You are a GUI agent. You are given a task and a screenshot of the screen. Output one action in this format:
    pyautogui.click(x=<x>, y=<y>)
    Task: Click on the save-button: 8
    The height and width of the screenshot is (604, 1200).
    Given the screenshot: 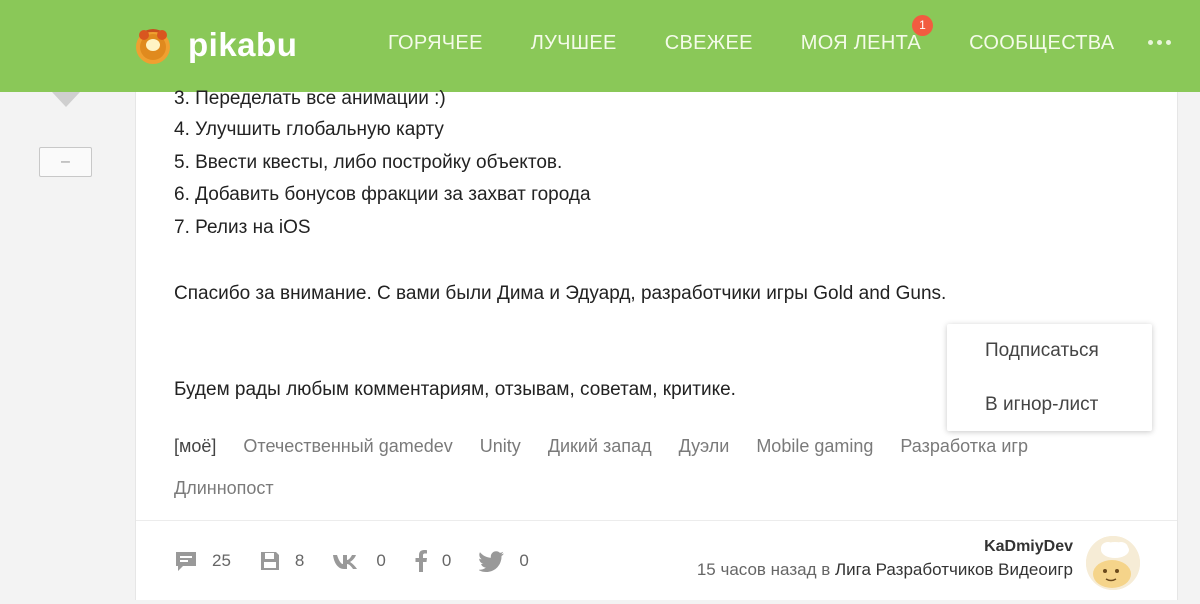 What is the action you would take?
    pyautogui.click(x=281, y=561)
    